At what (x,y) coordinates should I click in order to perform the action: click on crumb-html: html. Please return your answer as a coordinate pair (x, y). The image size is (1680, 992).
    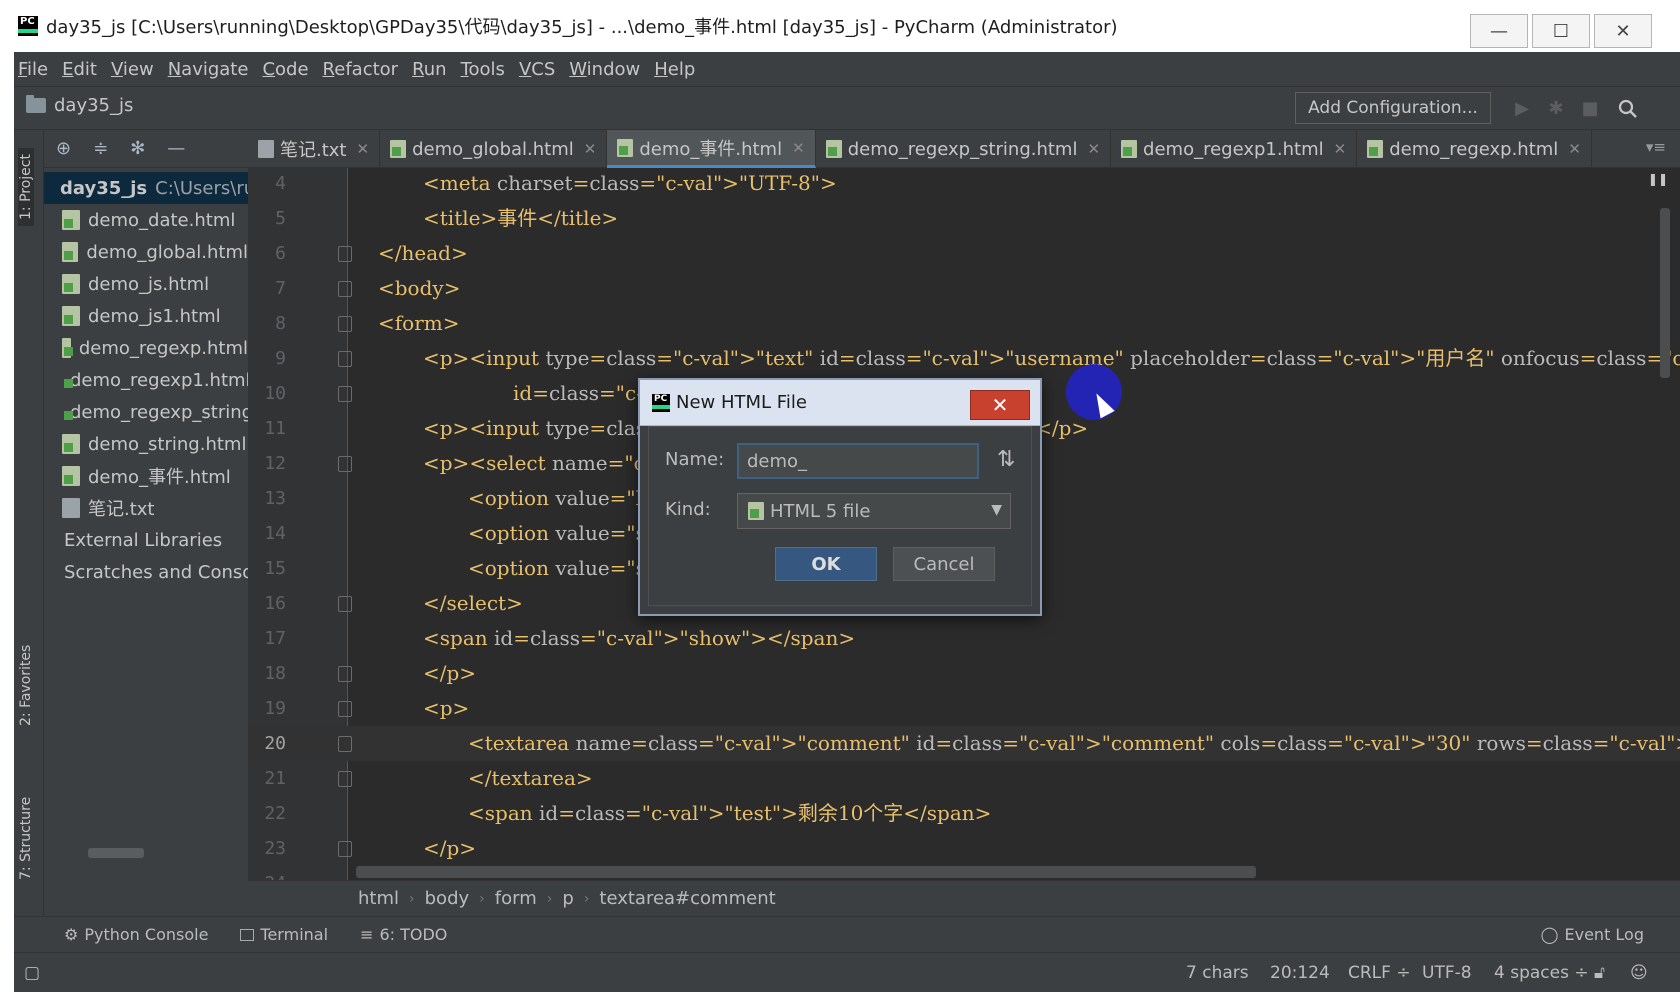
    Looking at the image, I should click on (378, 898).